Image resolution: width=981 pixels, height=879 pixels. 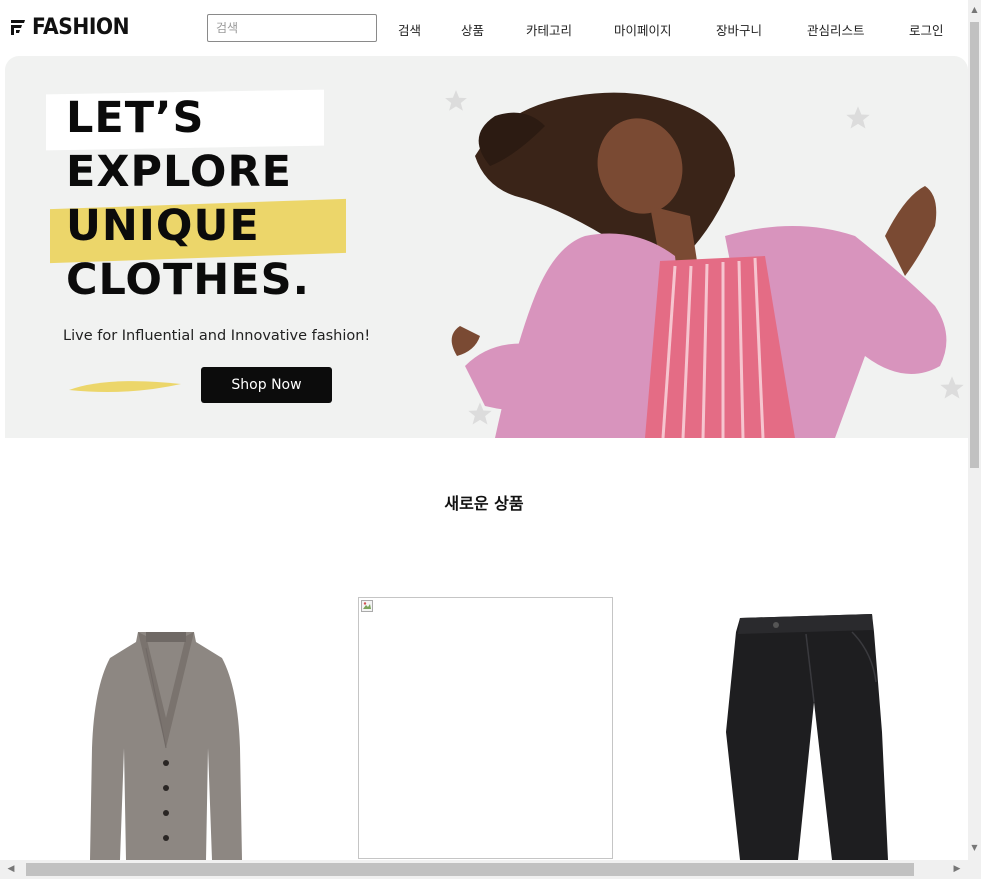 What do you see at coordinates (472, 29) in the screenshot?
I see `nav-products: 상품` at bounding box center [472, 29].